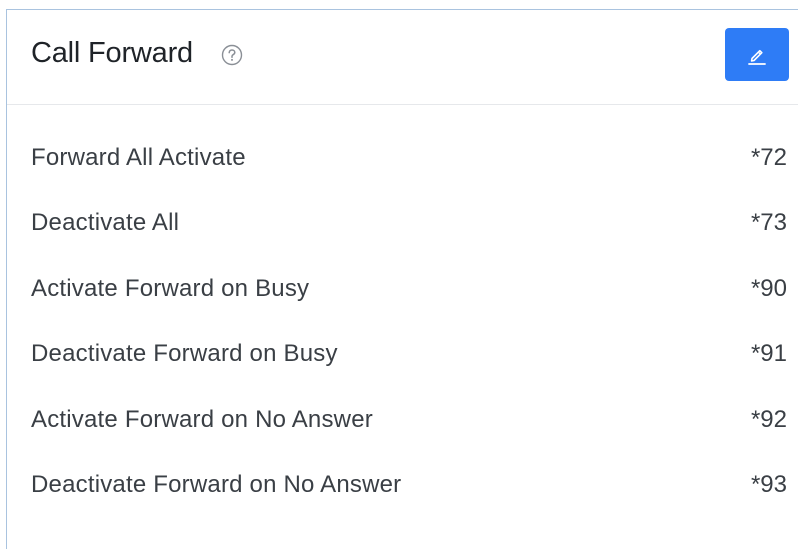 This screenshot has height=549, width=798. What do you see at coordinates (402, 162) in the screenshot?
I see `list-item: Forward All Activate *72` at bounding box center [402, 162].